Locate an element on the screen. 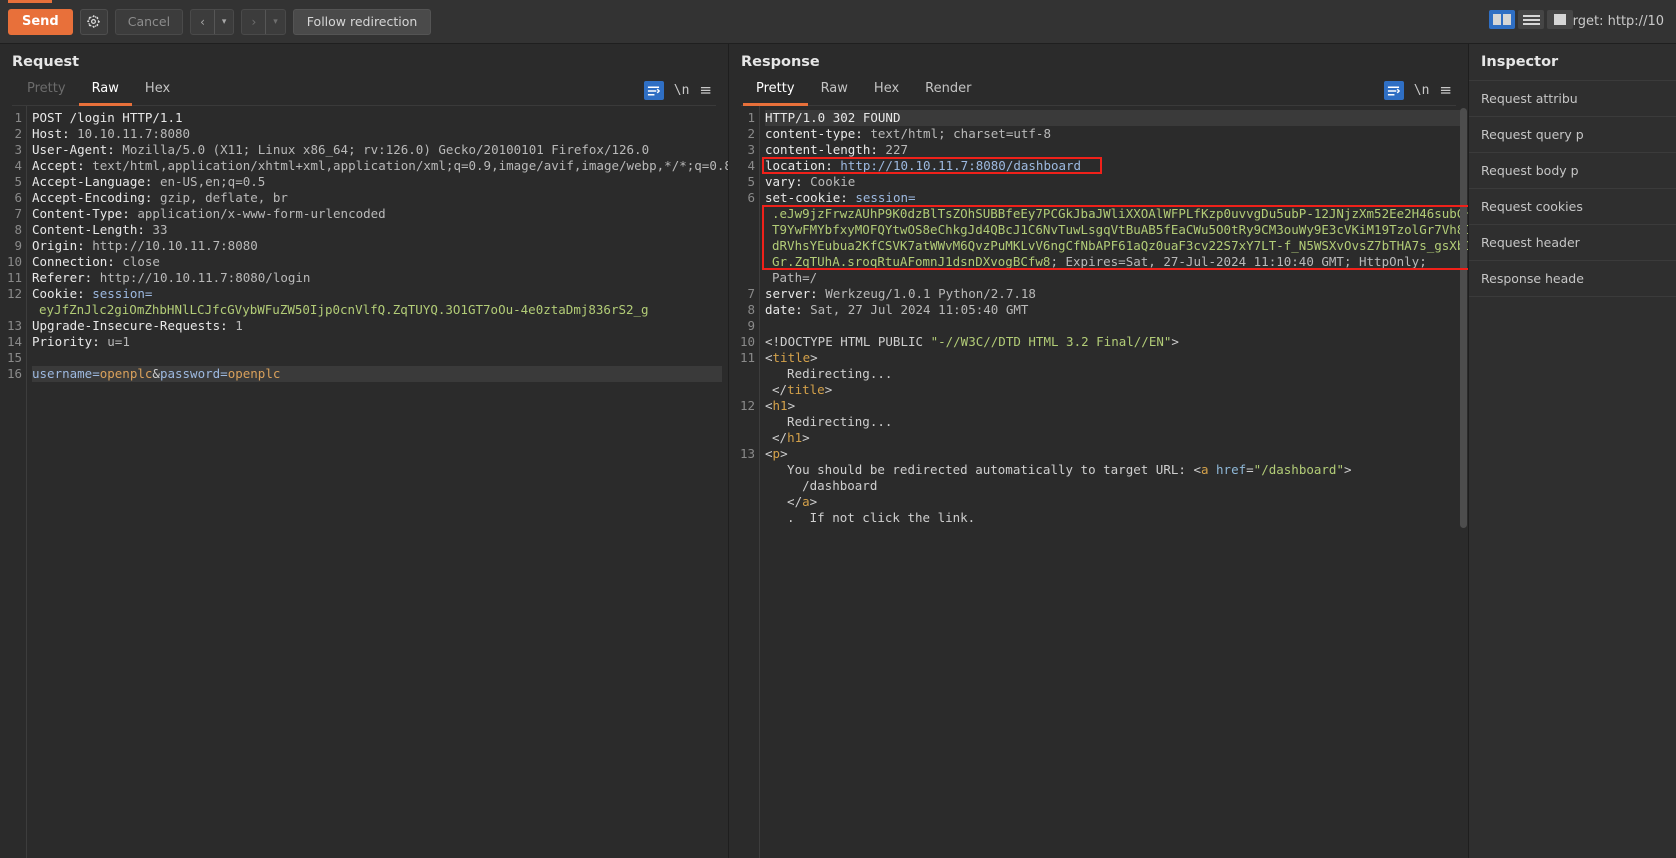 This screenshot has height=858, width=1676. chevron-down-icon: ▾ is located at coordinates (275, 21).